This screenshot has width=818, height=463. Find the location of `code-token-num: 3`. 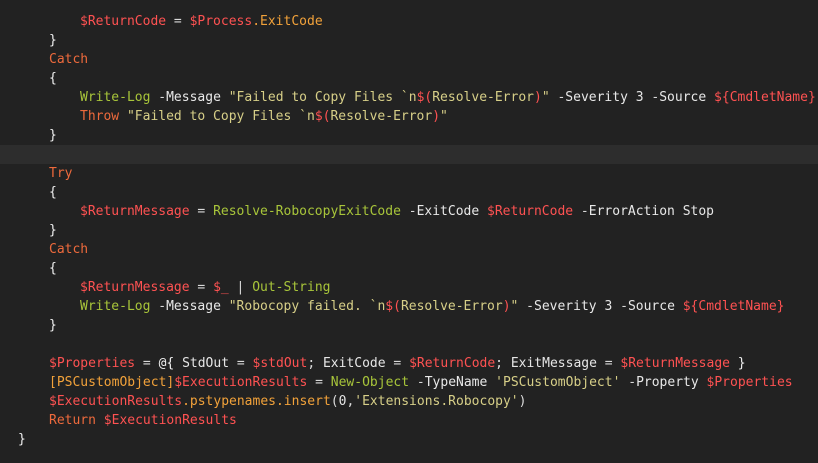

code-token-num: 3 is located at coordinates (639, 97).